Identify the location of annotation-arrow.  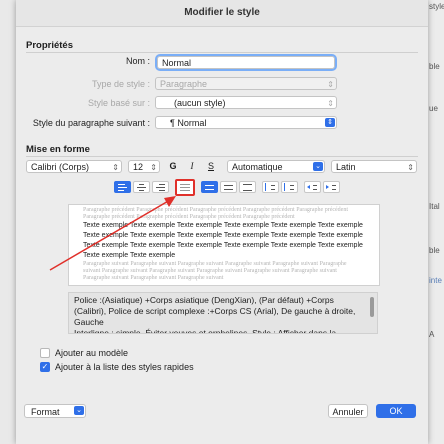
(112, 233).